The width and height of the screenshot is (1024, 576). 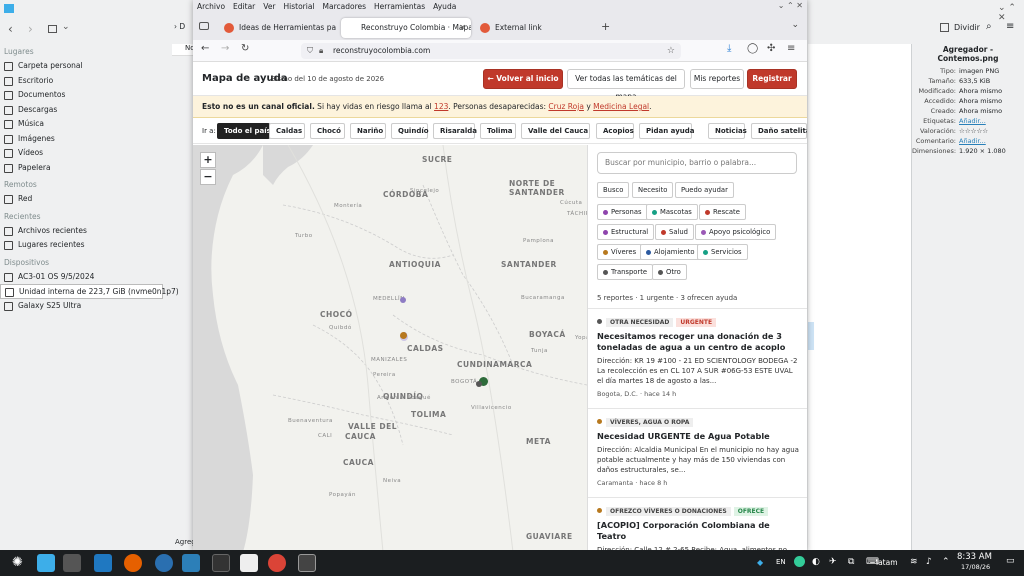 What do you see at coordinates (310, 51) in the screenshot?
I see `shield-icon: ⛉` at bounding box center [310, 51].